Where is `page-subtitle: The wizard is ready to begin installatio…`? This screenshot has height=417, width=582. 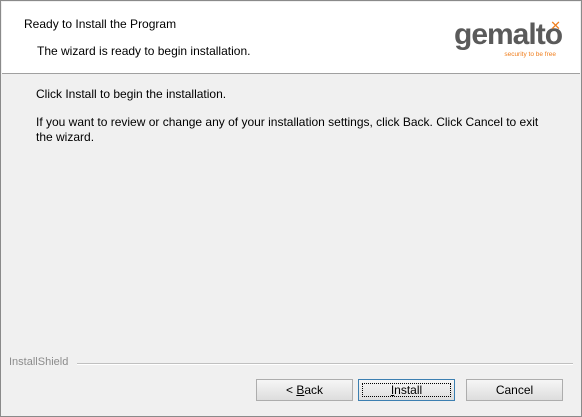
page-subtitle: The wizard is ready to begin installatio… is located at coordinates (144, 51).